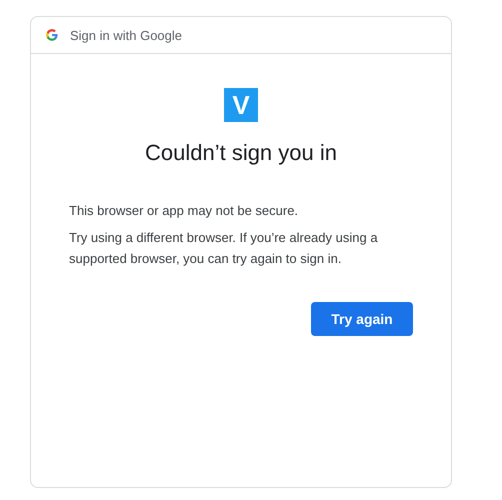 The width and height of the screenshot is (502, 500). Describe the element at coordinates (241, 153) in the screenshot. I see `dialog-heading: Couldn’t sign you in` at that location.